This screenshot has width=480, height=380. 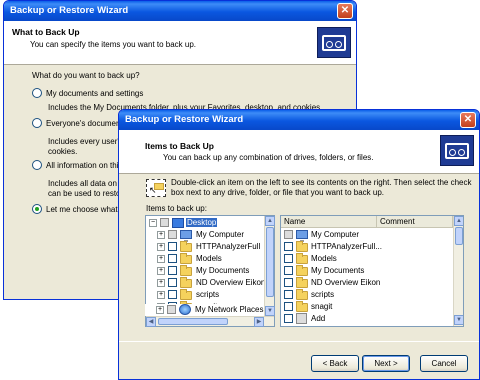 What do you see at coordinates (156, 188) in the screenshot?
I see `double-click-icon: ↖` at bounding box center [156, 188].